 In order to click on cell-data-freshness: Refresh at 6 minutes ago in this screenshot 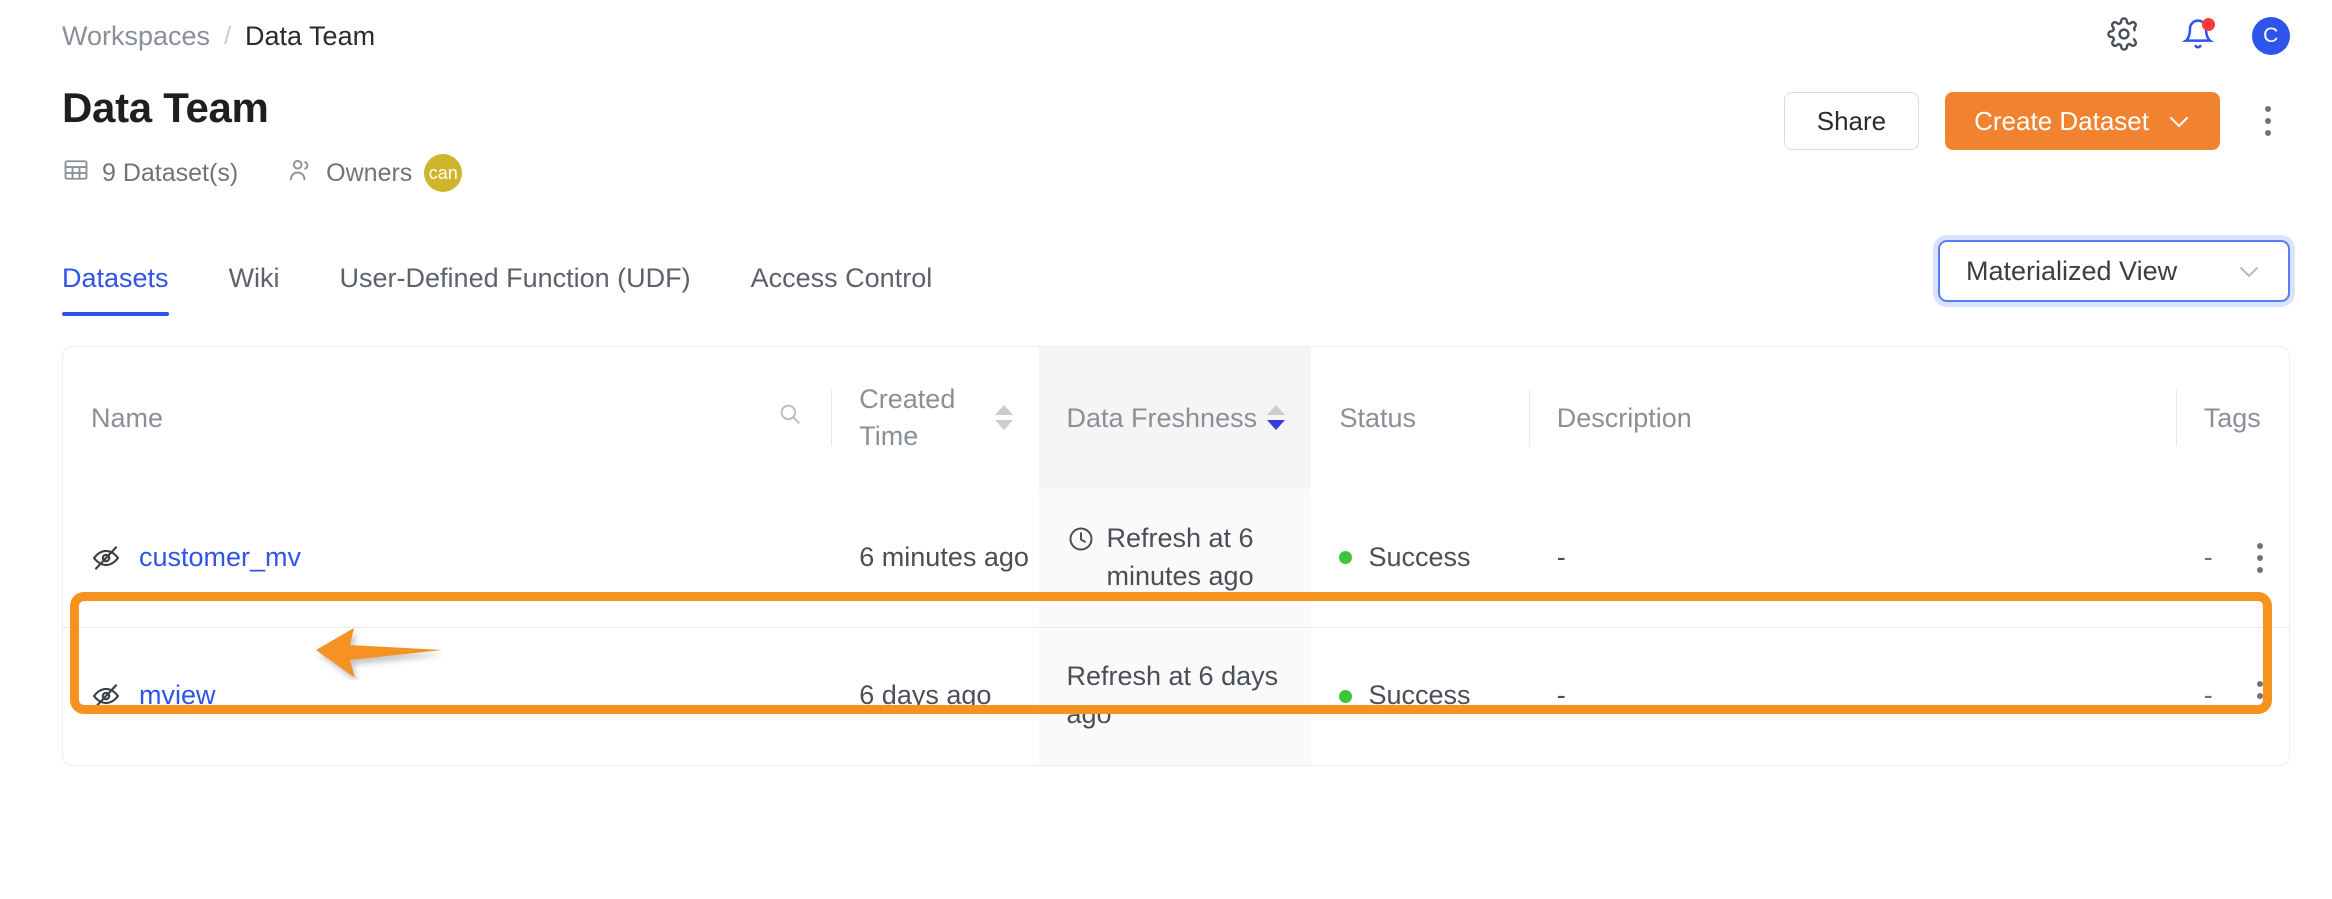, I will do `click(1175, 558)`.